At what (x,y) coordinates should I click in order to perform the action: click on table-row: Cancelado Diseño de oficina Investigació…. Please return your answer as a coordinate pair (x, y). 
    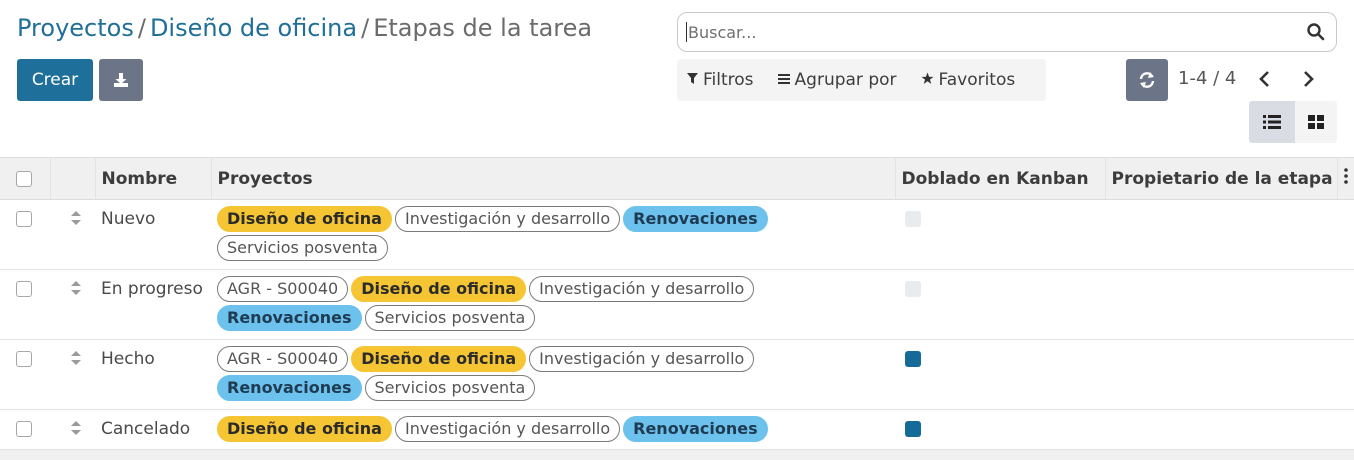
    Looking at the image, I should click on (677, 429).